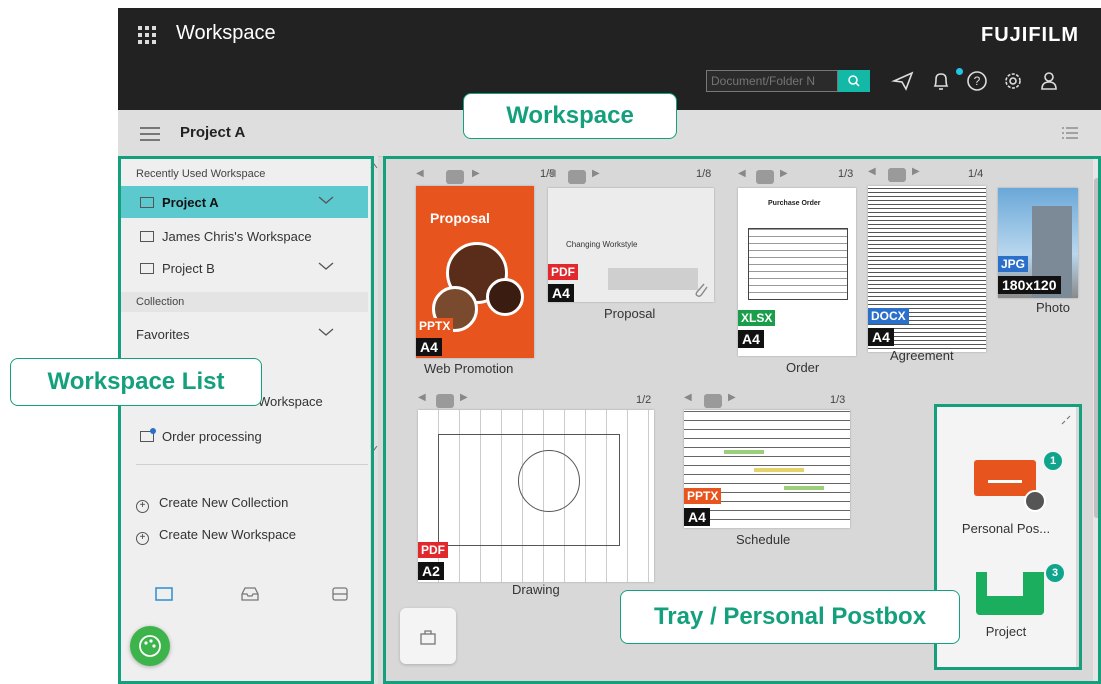 The height and width of the screenshot is (684, 1101). I want to click on bell-icon, so click(941, 81).